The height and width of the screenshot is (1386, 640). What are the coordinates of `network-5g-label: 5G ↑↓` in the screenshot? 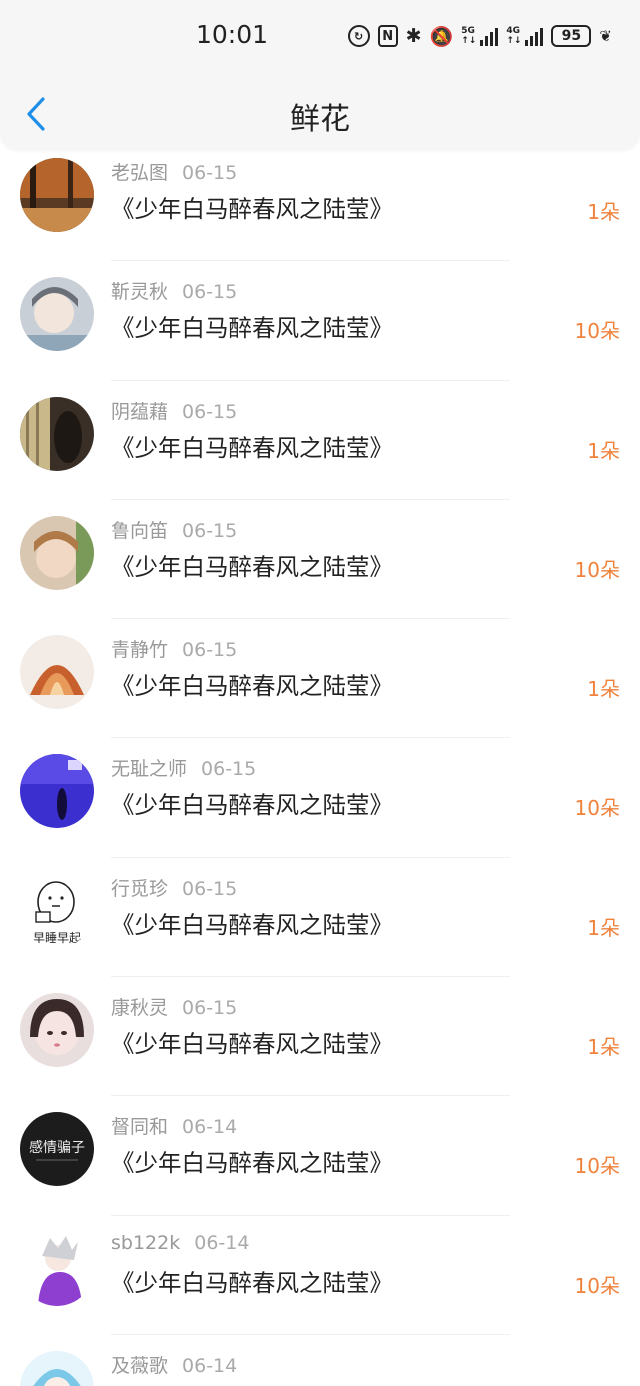 It's located at (469, 36).